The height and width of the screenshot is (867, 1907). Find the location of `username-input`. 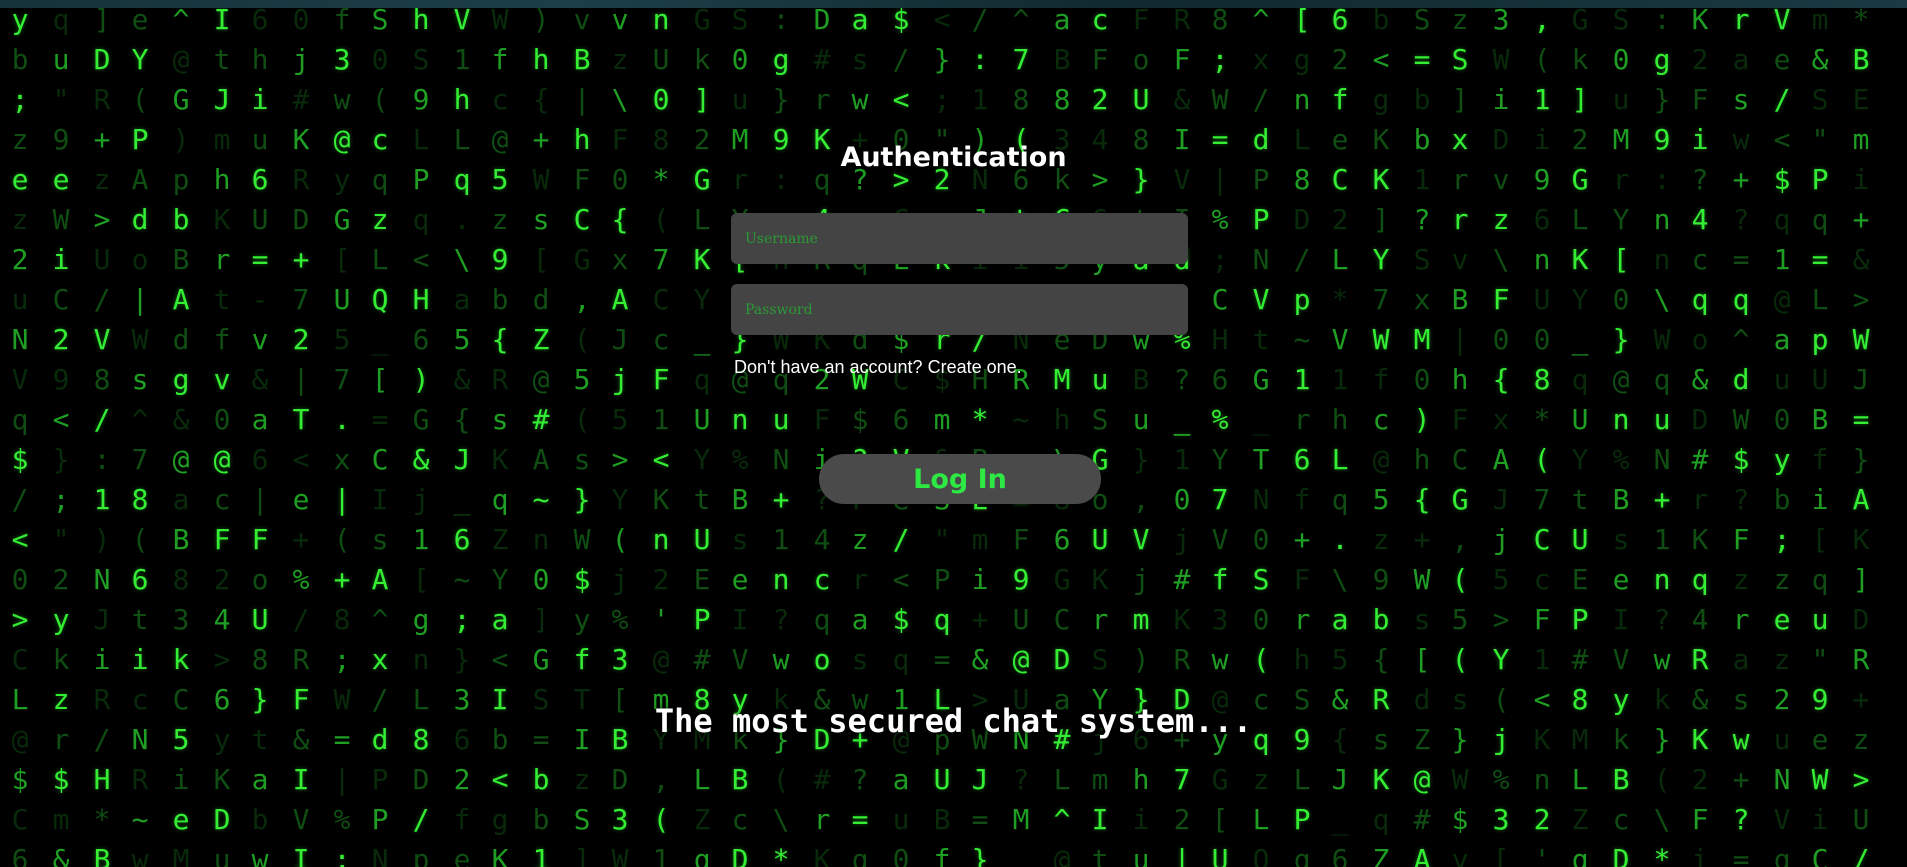

username-input is located at coordinates (959, 238).